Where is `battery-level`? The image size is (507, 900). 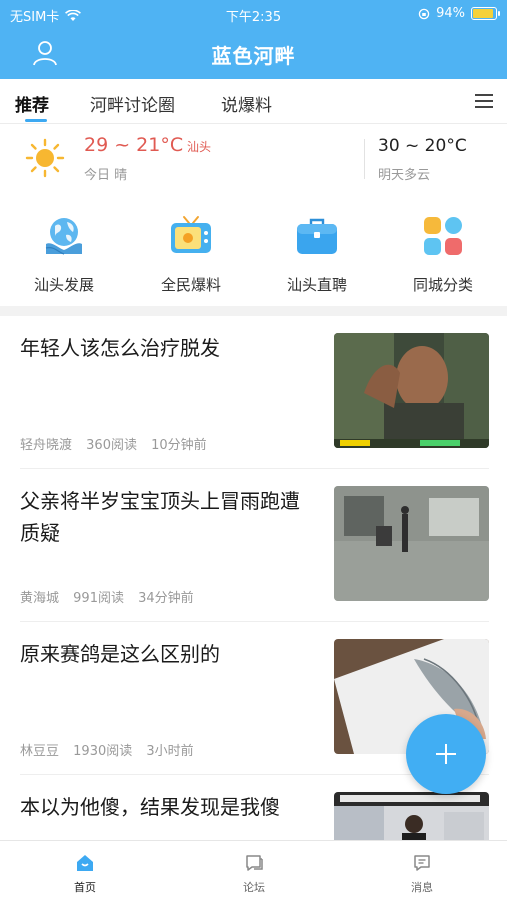
battery-level is located at coordinates (483, 13).